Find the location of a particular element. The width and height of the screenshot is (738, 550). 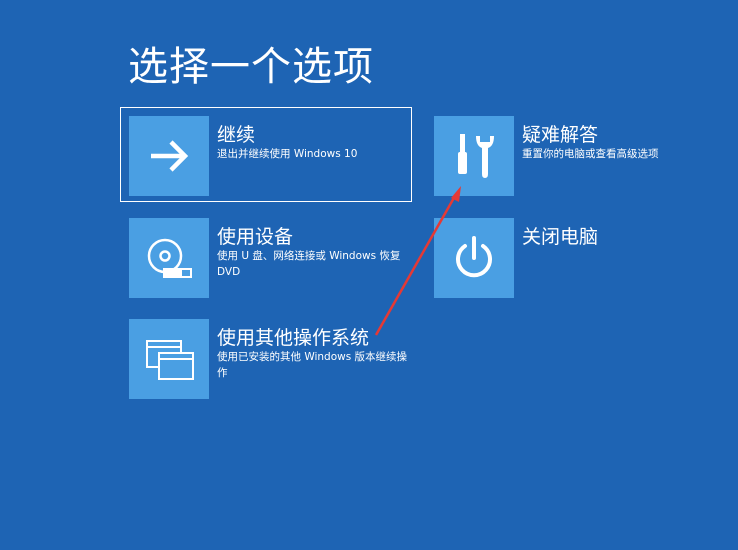

option-troubleshoot-description: 重置你的电脑或查看高级选项 is located at coordinates (590, 154).